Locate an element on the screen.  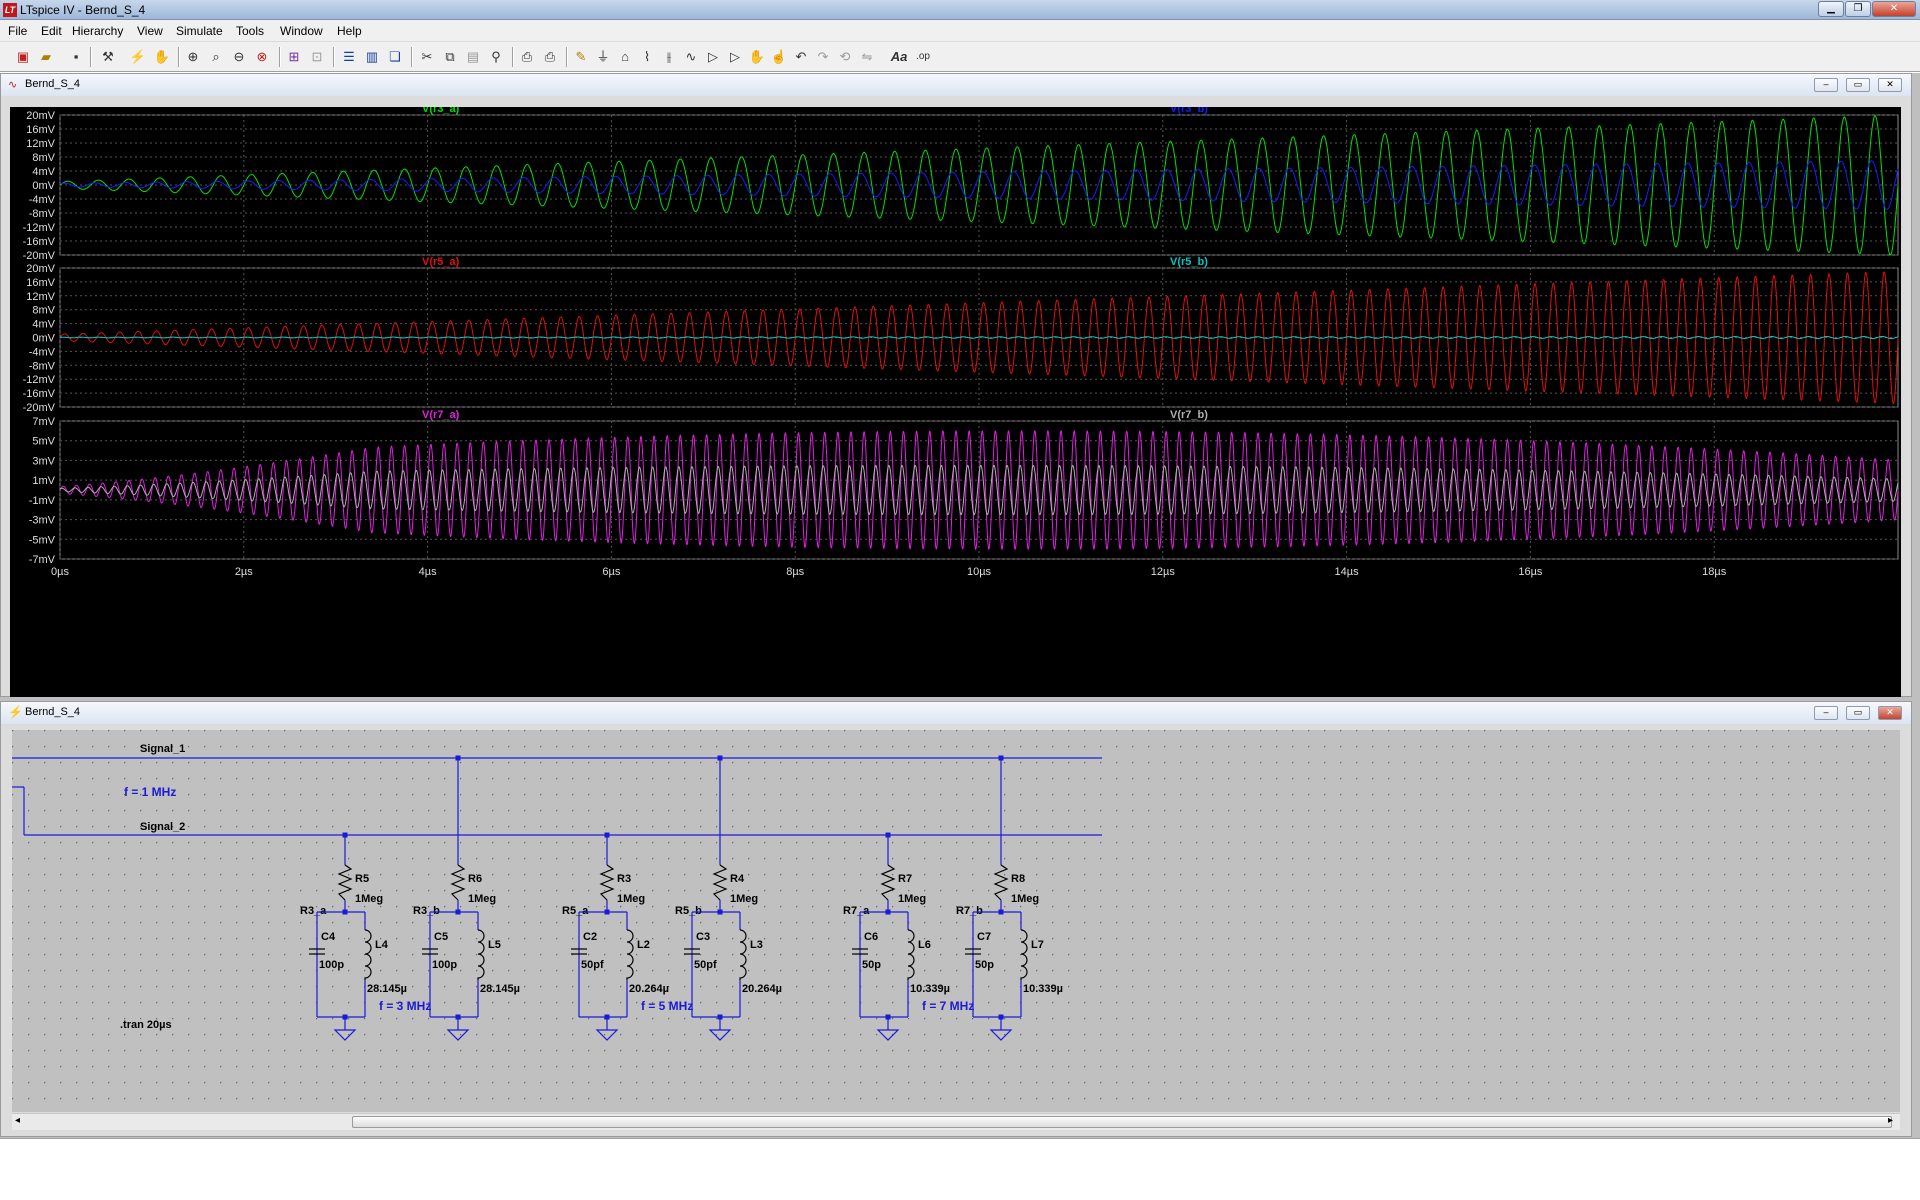
scroll-right-icon: ▸ is located at coordinates (1890, 1120).